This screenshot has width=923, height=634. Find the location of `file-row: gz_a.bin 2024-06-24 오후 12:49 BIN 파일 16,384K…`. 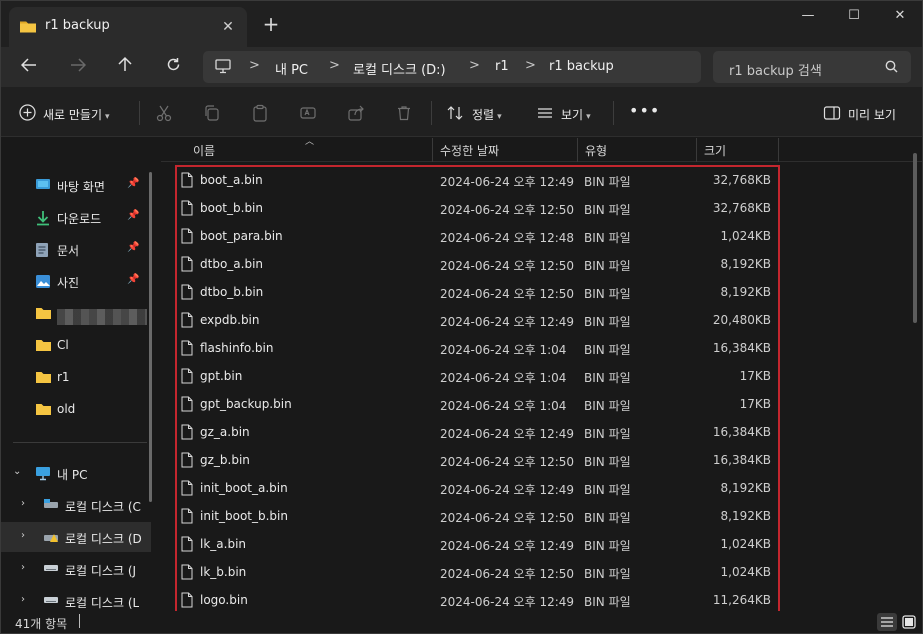

file-row: gz_a.bin 2024-06-24 오후 12:49 BIN 파일 16,384K… is located at coordinates (477, 432).